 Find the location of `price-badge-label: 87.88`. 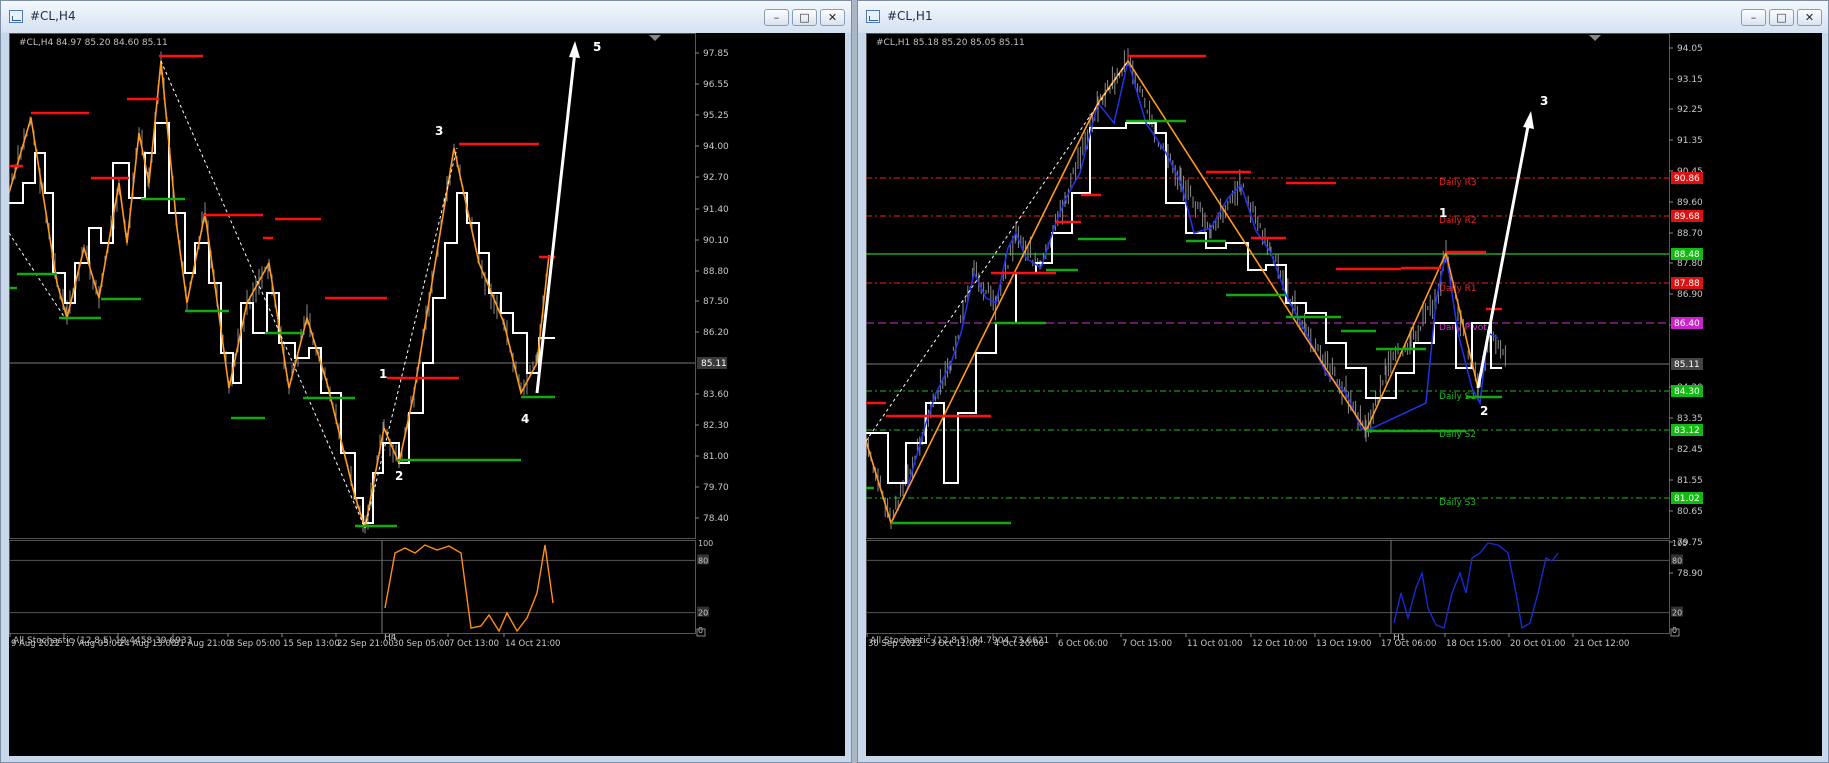

price-badge-label: 87.88 is located at coordinates (1687, 284).